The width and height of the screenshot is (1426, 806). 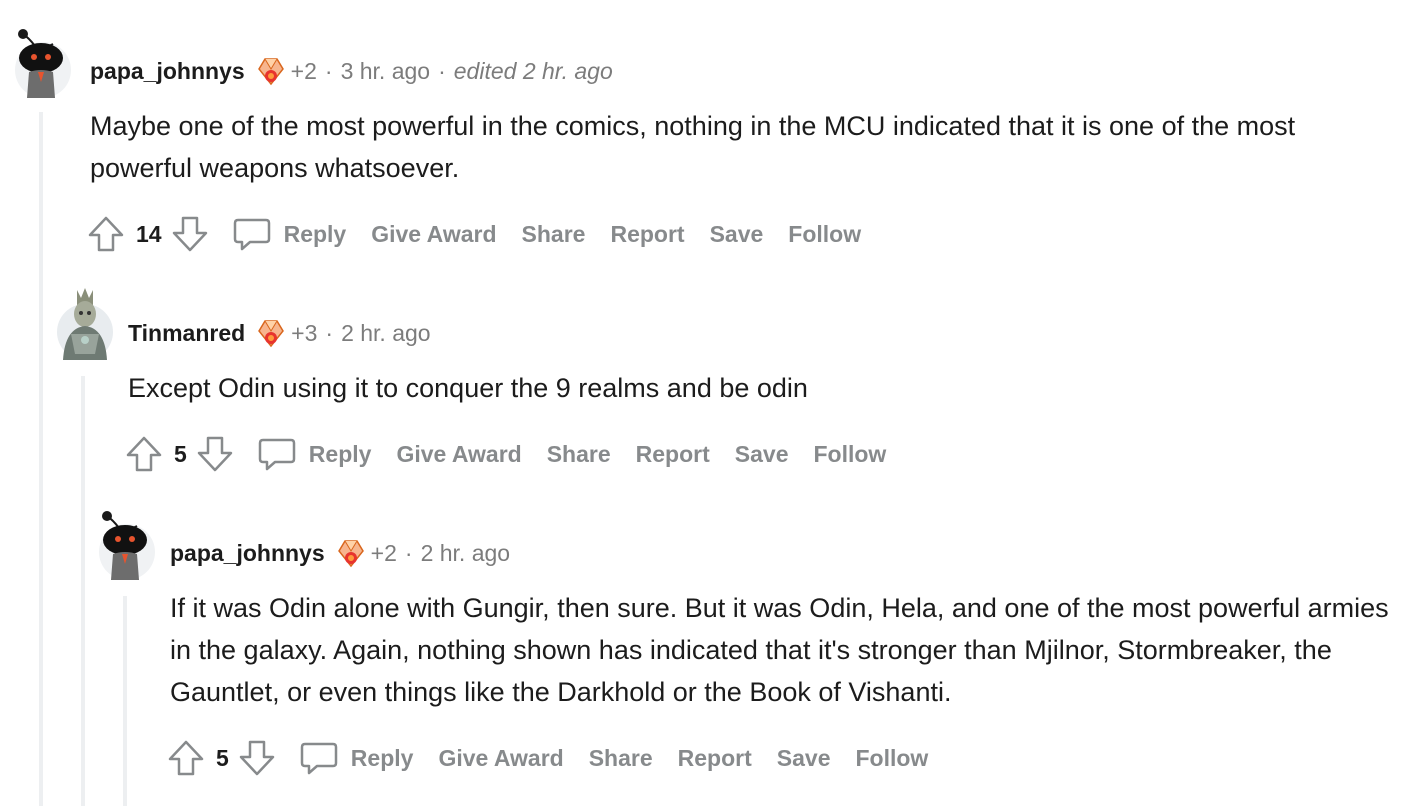 What do you see at coordinates (382, 757) in the screenshot?
I see `reply-label: Reply` at bounding box center [382, 757].